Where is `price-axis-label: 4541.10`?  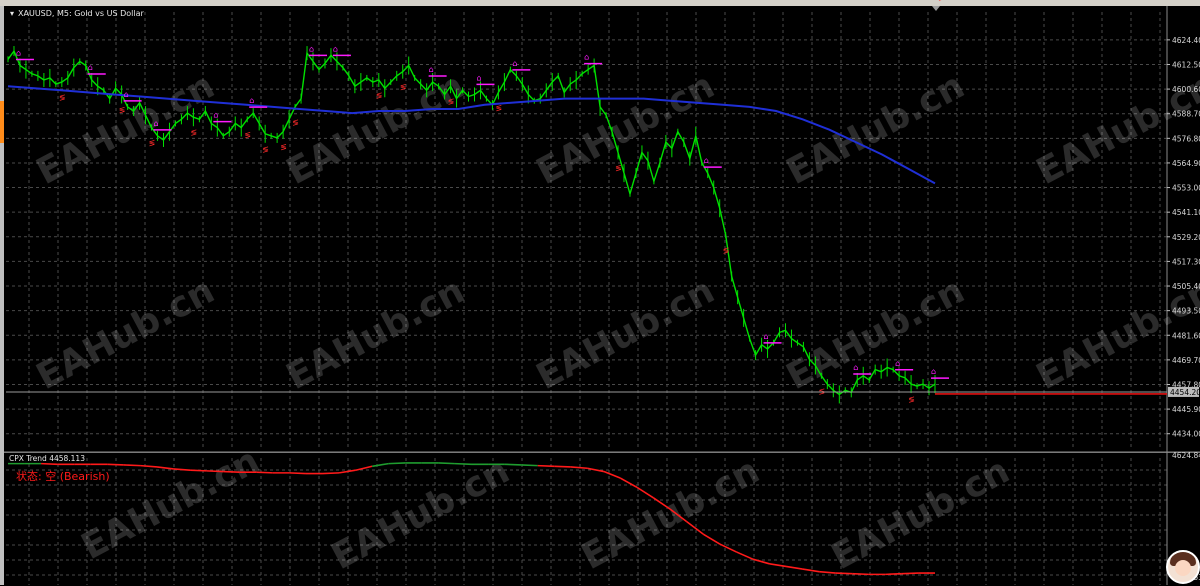
price-axis-label: 4541.10 is located at coordinates (1186, 212).